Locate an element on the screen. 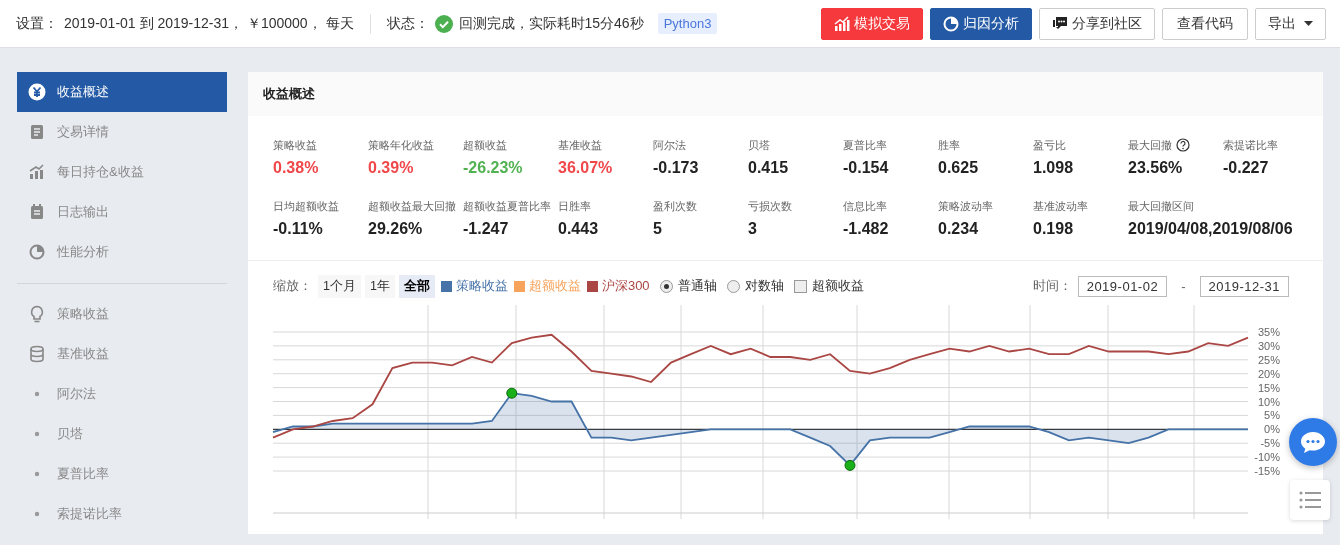 The width and height of the screenshot is (1340, 545). yen-icon is located at coordinates (37, 92).